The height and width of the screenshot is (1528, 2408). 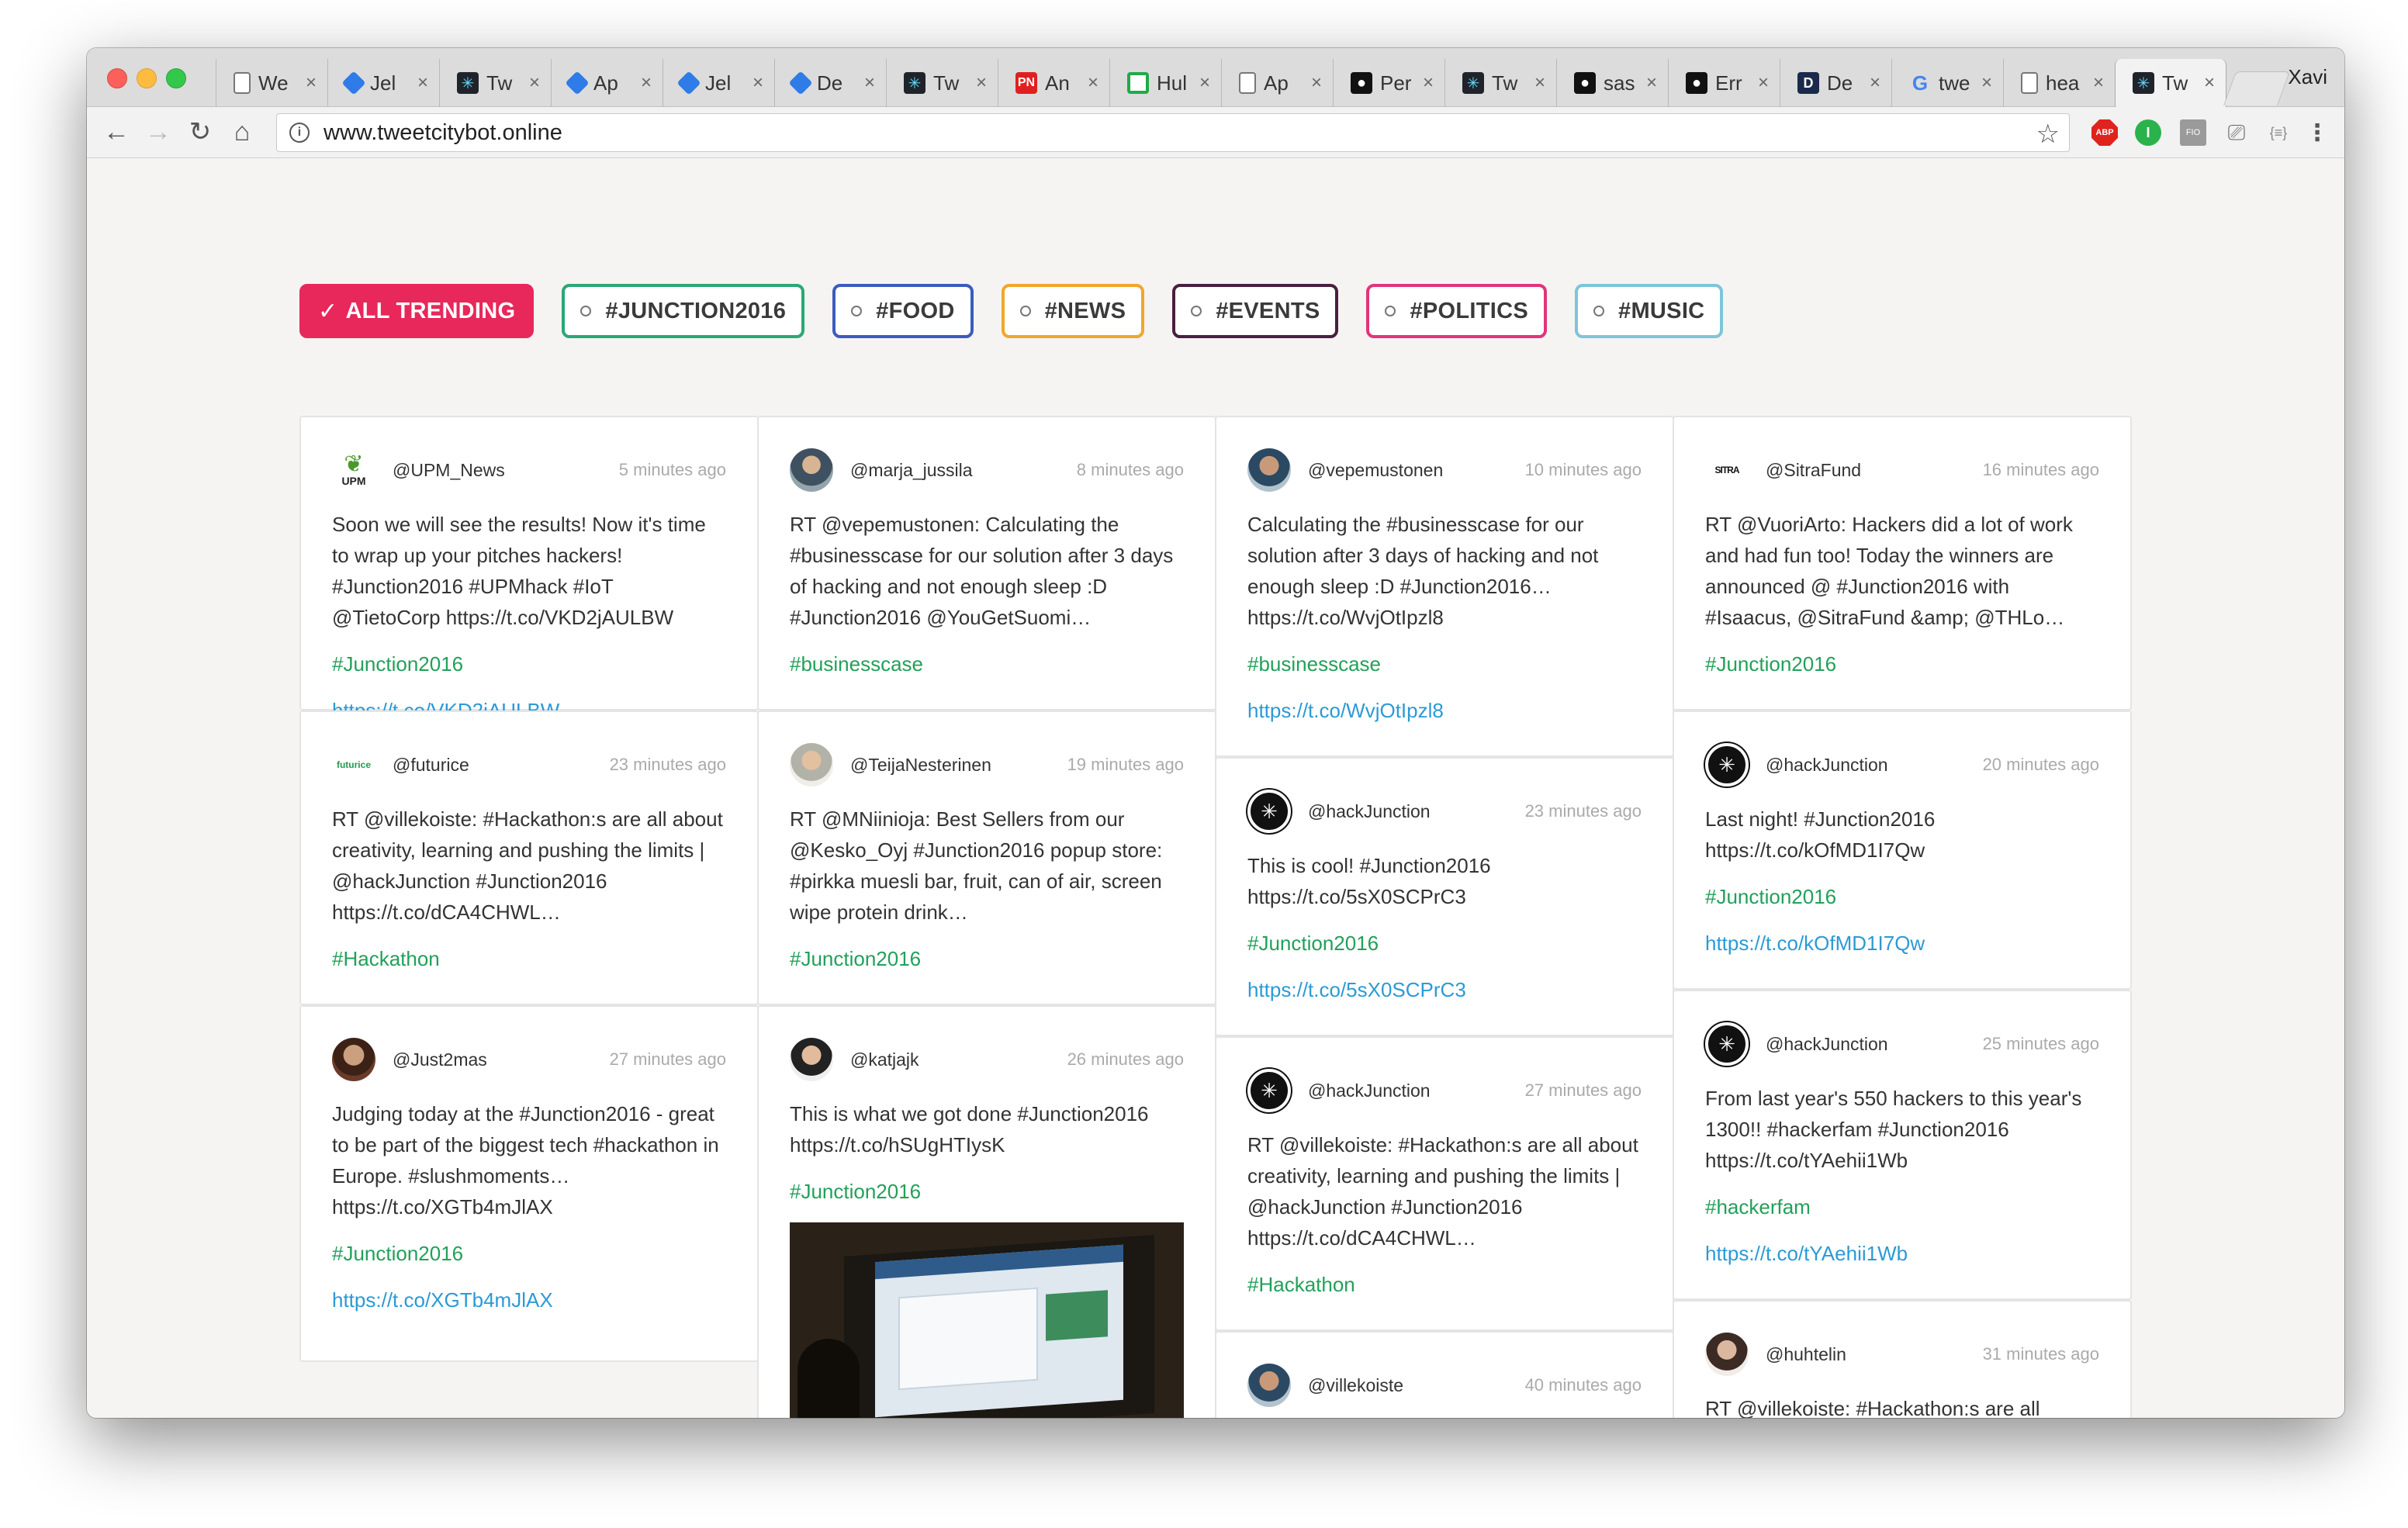 What do you see at coordinates (1902, 1253) in the screenshot?
I see `tweet-link: https://t.co/tYAehii1Wb` at bounding box center [1902, 1253].